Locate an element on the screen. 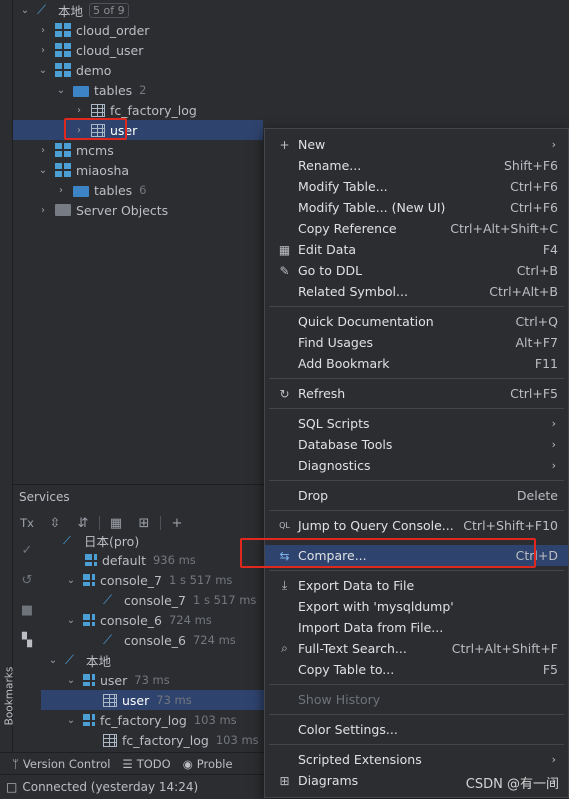  service-label: console_6 is located at coordinates (155, 640).